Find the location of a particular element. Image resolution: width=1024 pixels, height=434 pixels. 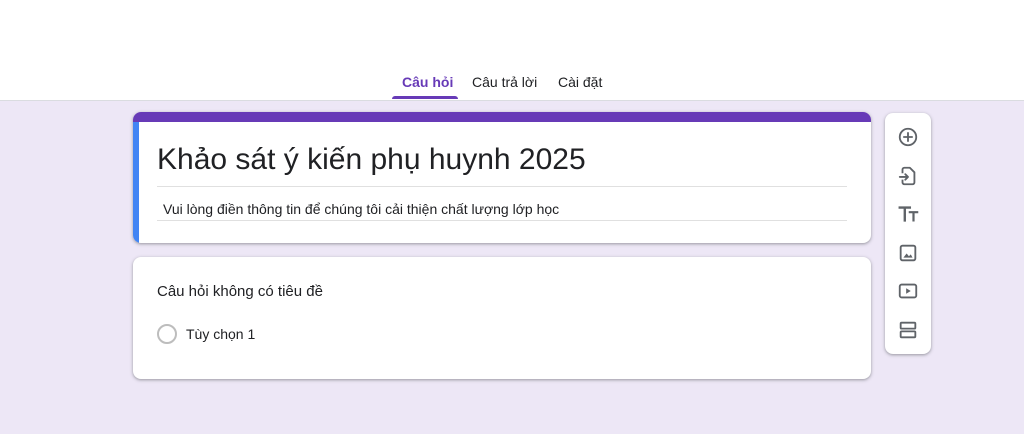

add-question-icon is located at coordinates (908, 137).